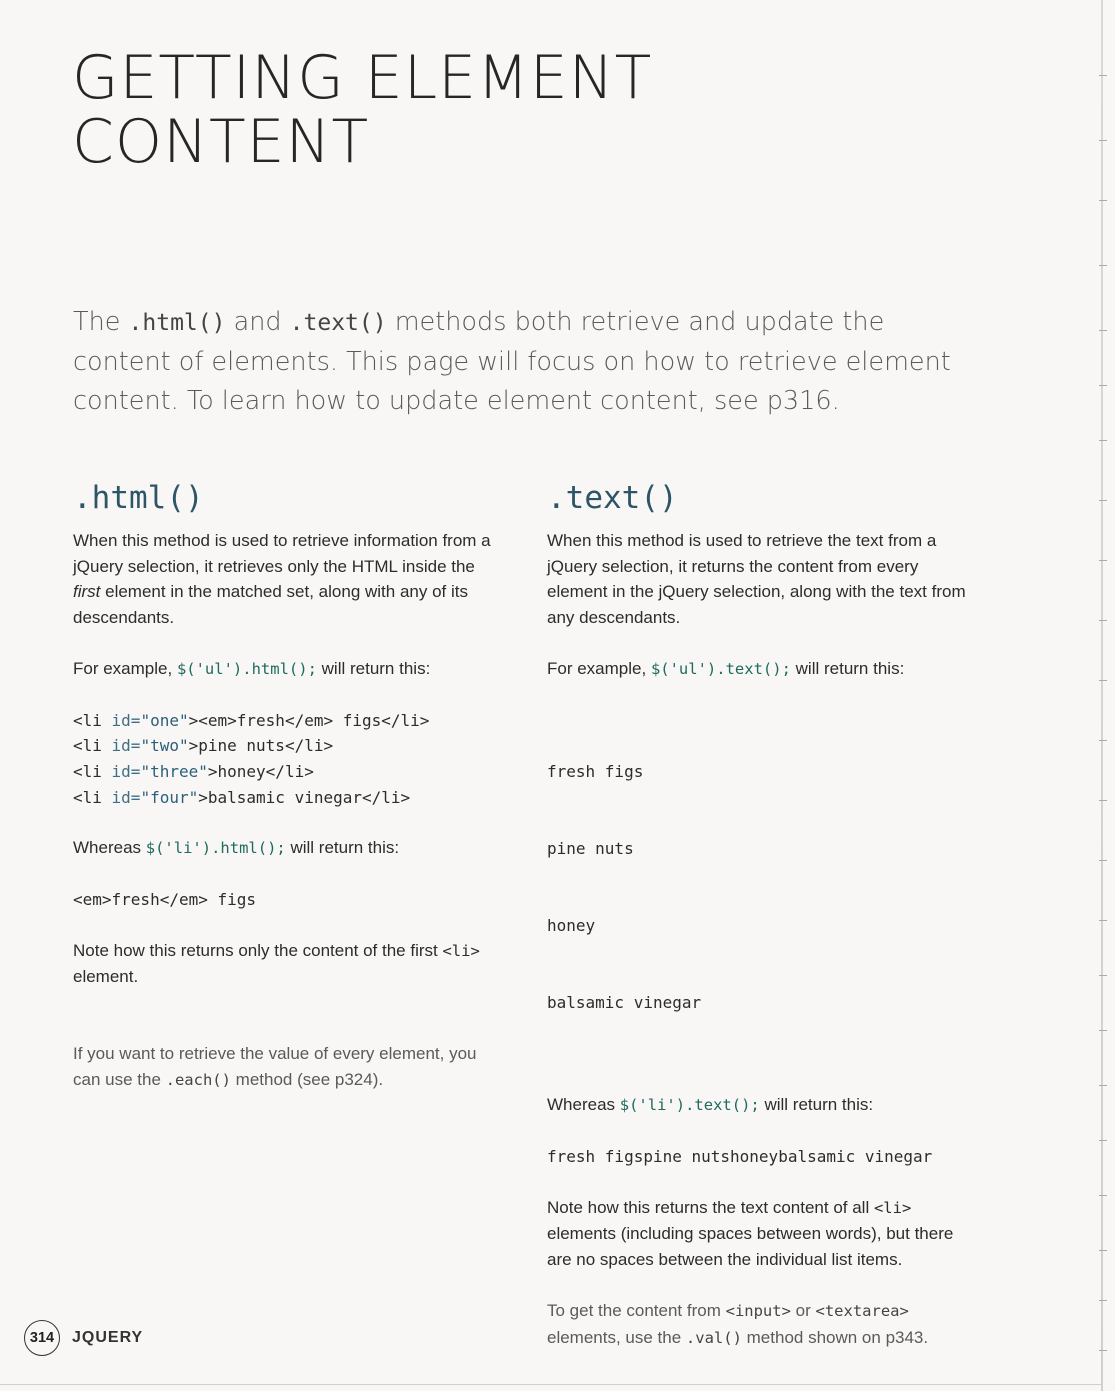 The height and width of the screenshot is (1391, 1115). I want to click on text-tip-text: elements, use the, so click(616, 1337).